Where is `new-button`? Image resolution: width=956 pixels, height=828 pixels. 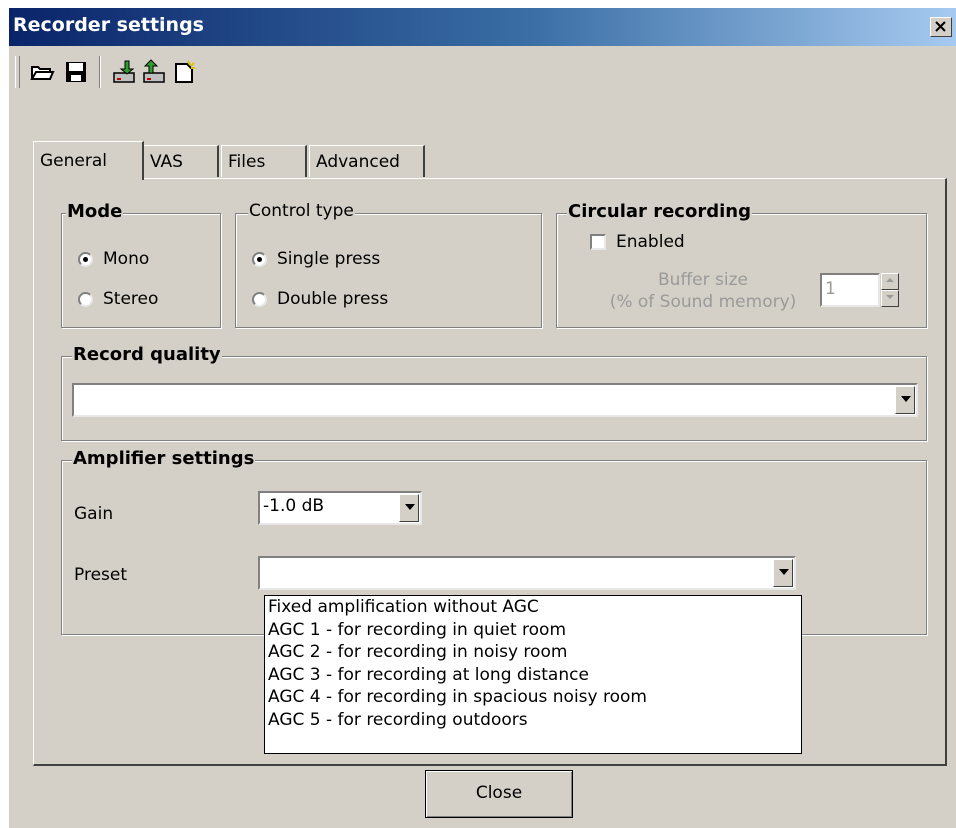
new-button is located at coordinates (184, 72).